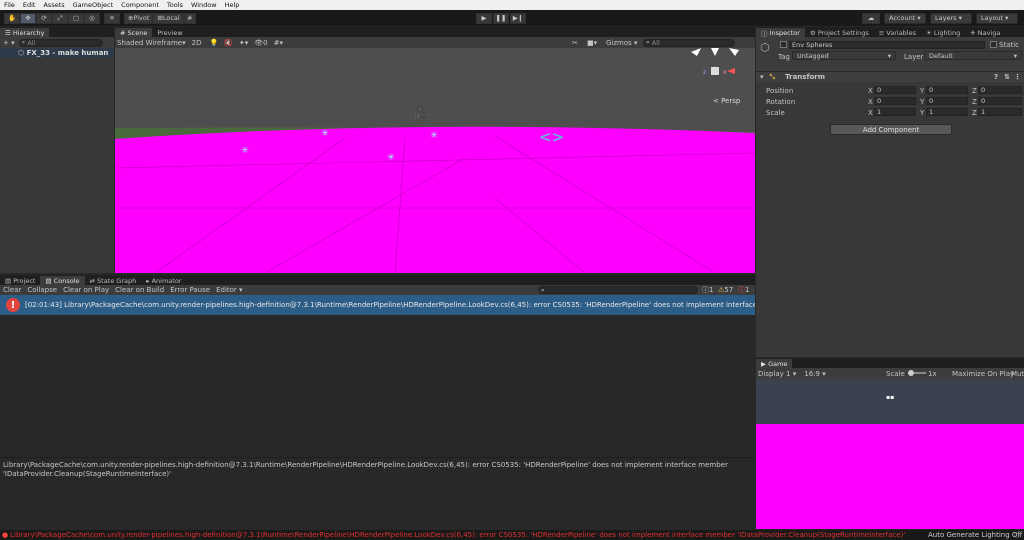 This screenshot has width=1024, height=540. Describe the element at coordinates (28, 18) in the screenshot. I see `move-tool-button: ✥` at that location.